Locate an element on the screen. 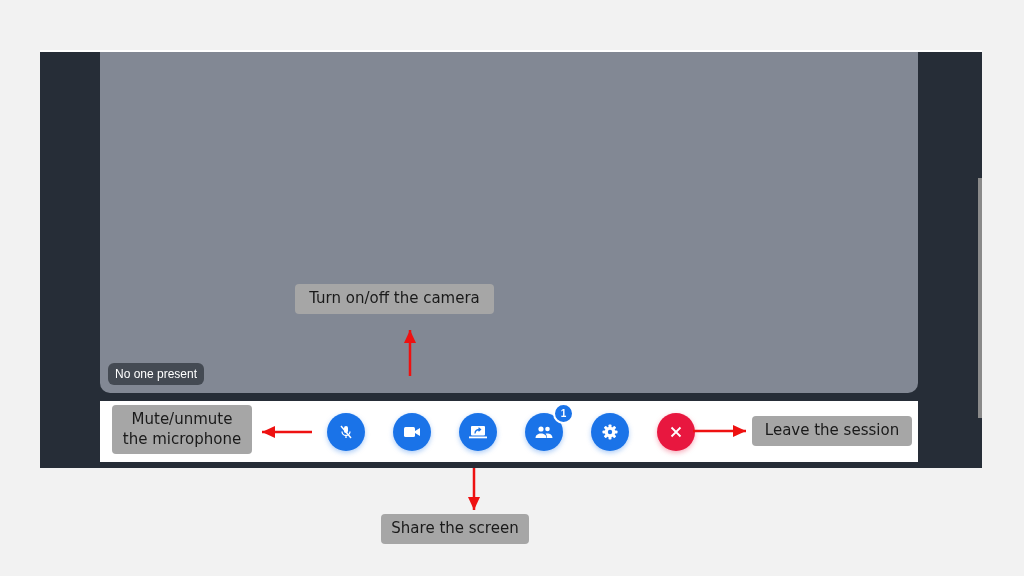 Image resolution: width=1024 pixels, height=576 pixels. settings-button is located at coordinates (610, 431).